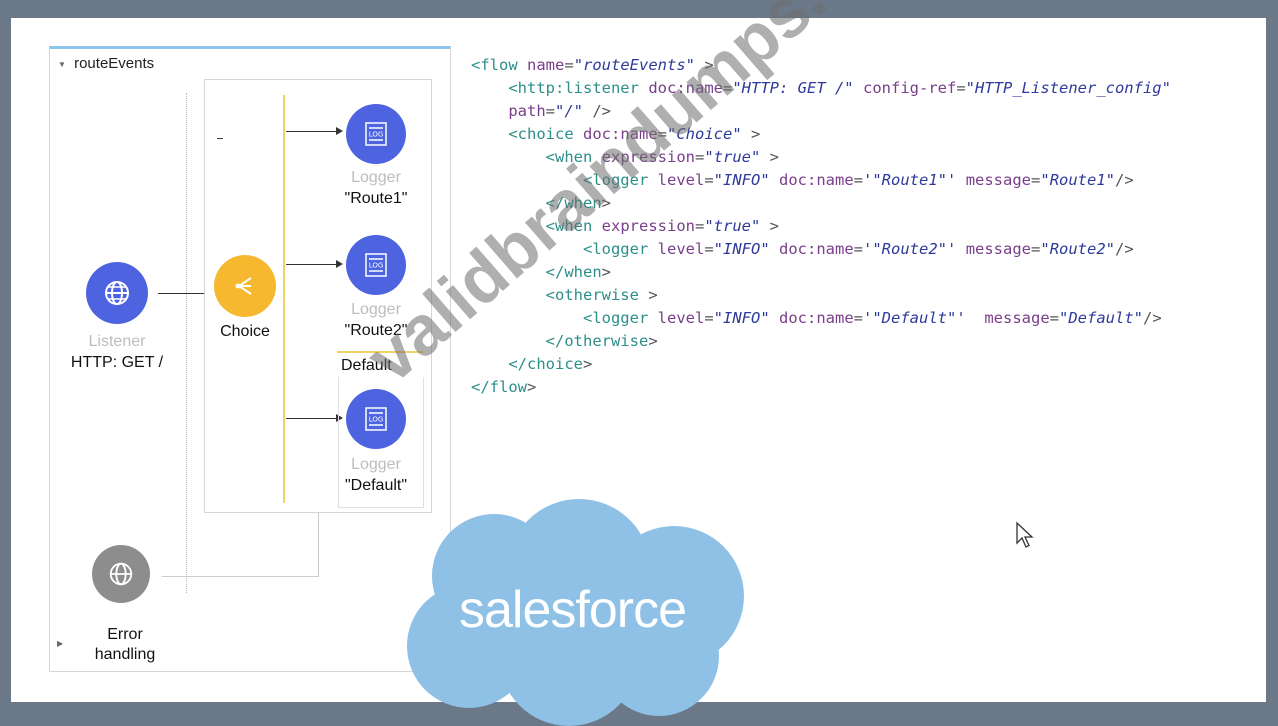 The height and width of the screenshot is (726, 1278). What do you see at coordinates (312, 264) in the screenshot?
I see `route2-connector` at bounding box center [312, 264].